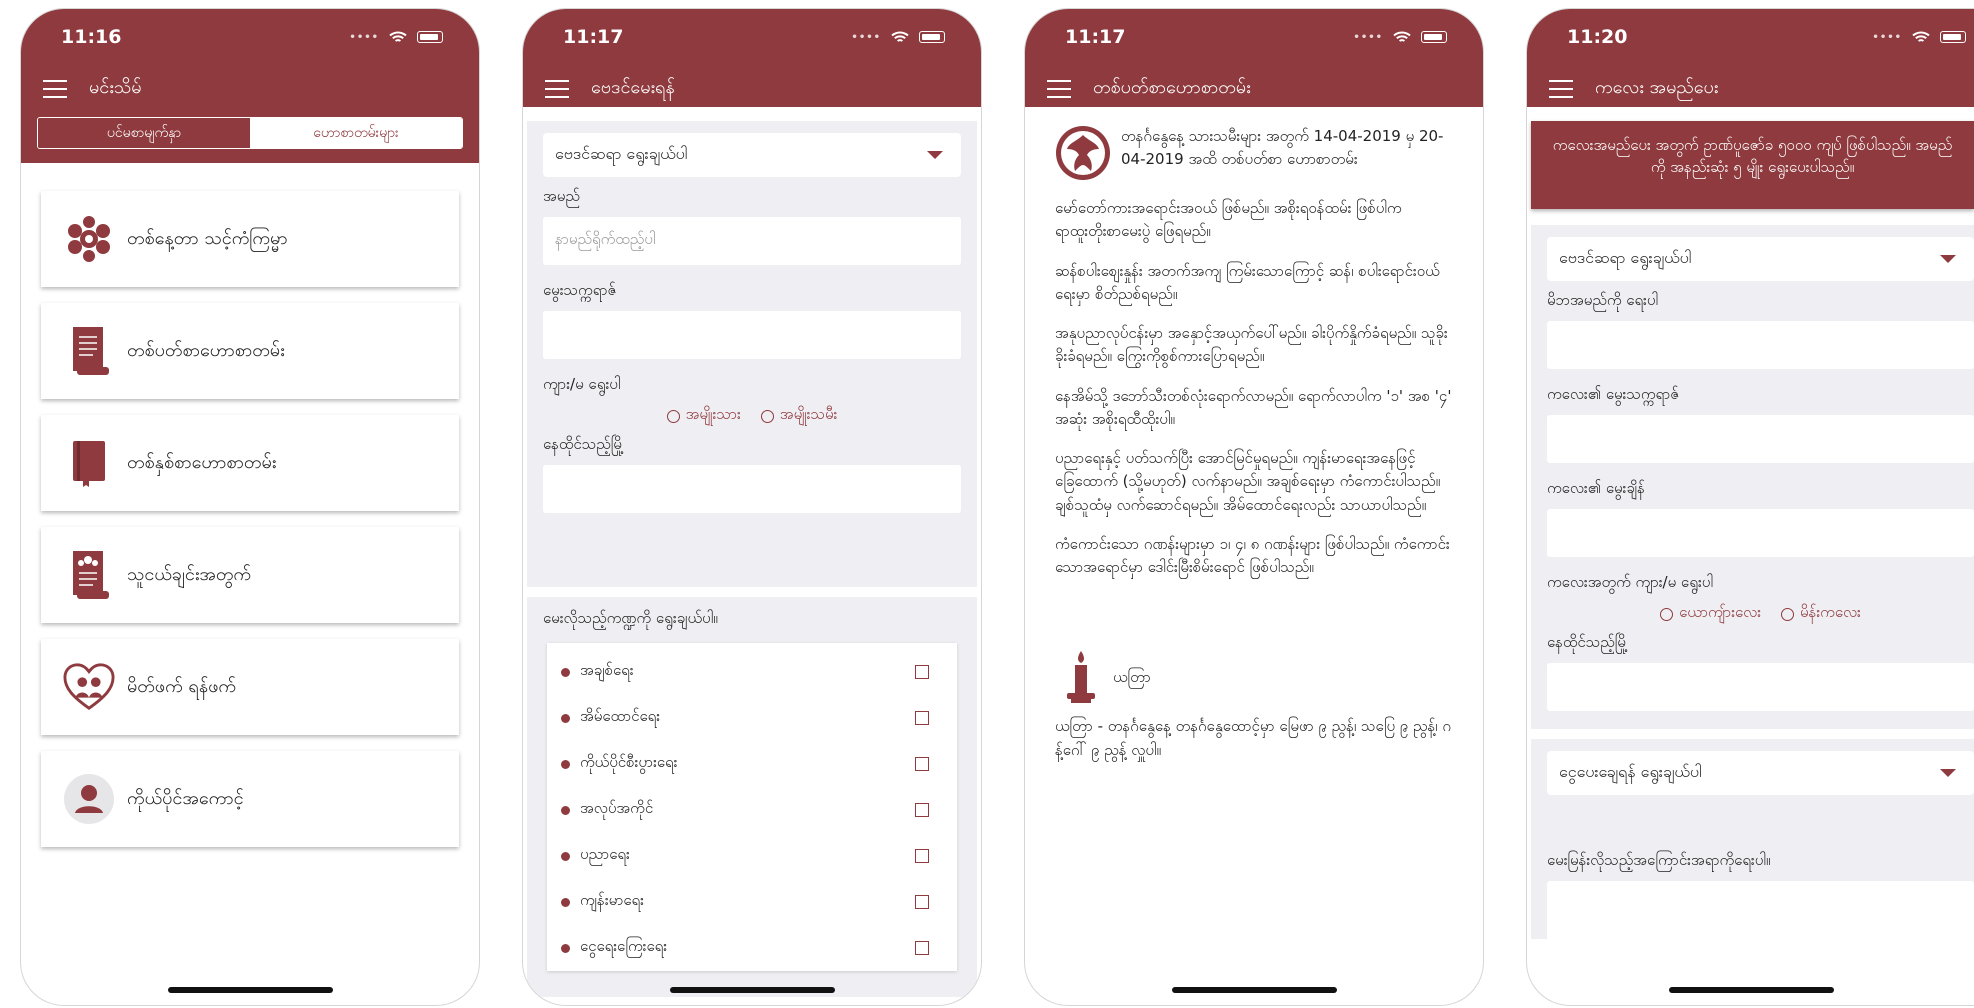 The width and height of the screenshot is (1974, 1008). I want to click on horoscope-wheel-icon, so click(89, 239).